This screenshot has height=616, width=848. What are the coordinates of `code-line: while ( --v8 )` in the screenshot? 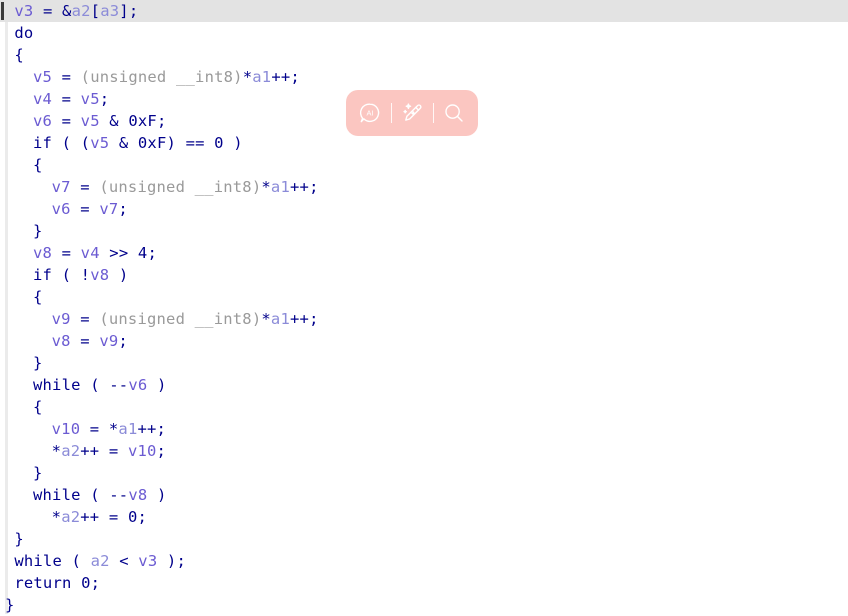 It's located at (424, 495).